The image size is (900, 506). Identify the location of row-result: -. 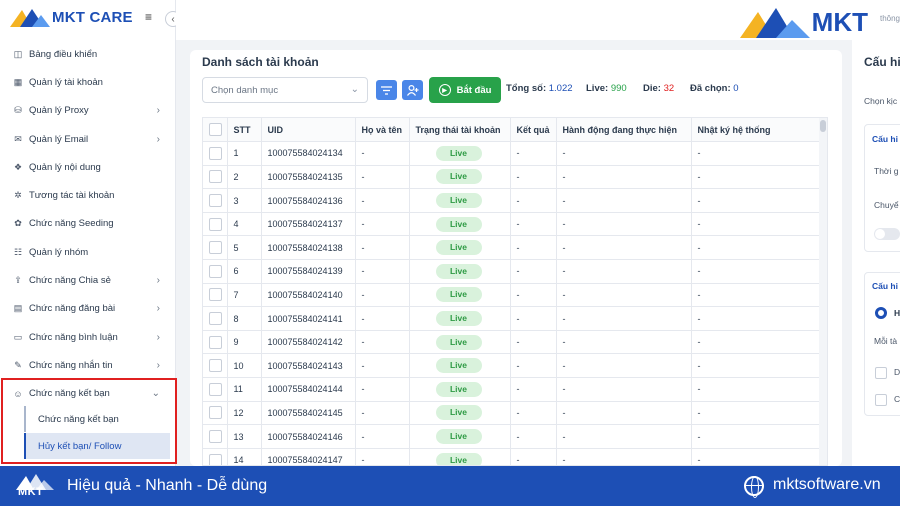
(533, 200).